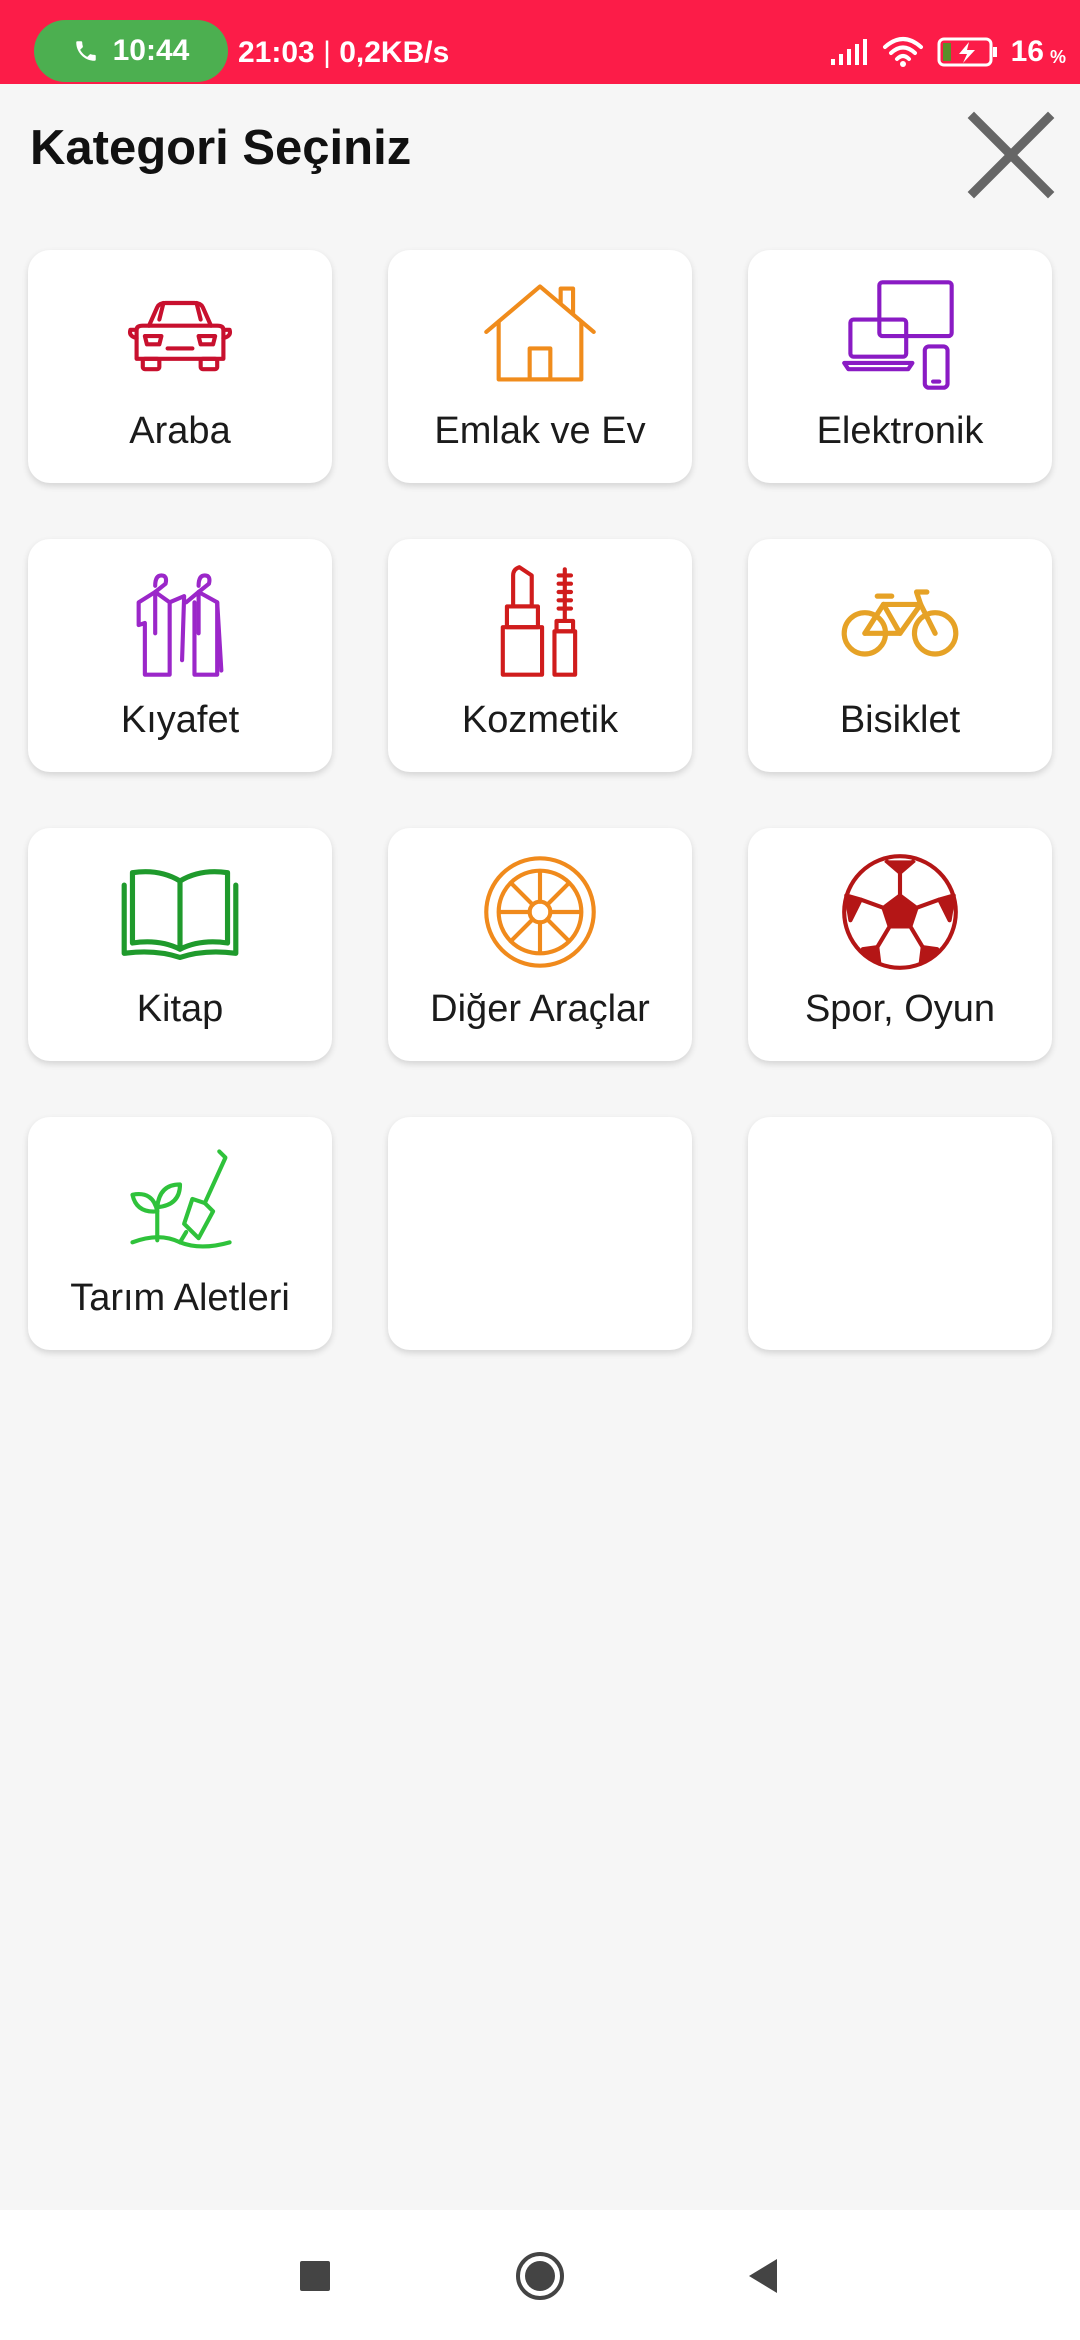 The width and height of the screenshot is (1080, 2340). I want to click on category-card-elektronik: Elektronik, so click(900, 366).